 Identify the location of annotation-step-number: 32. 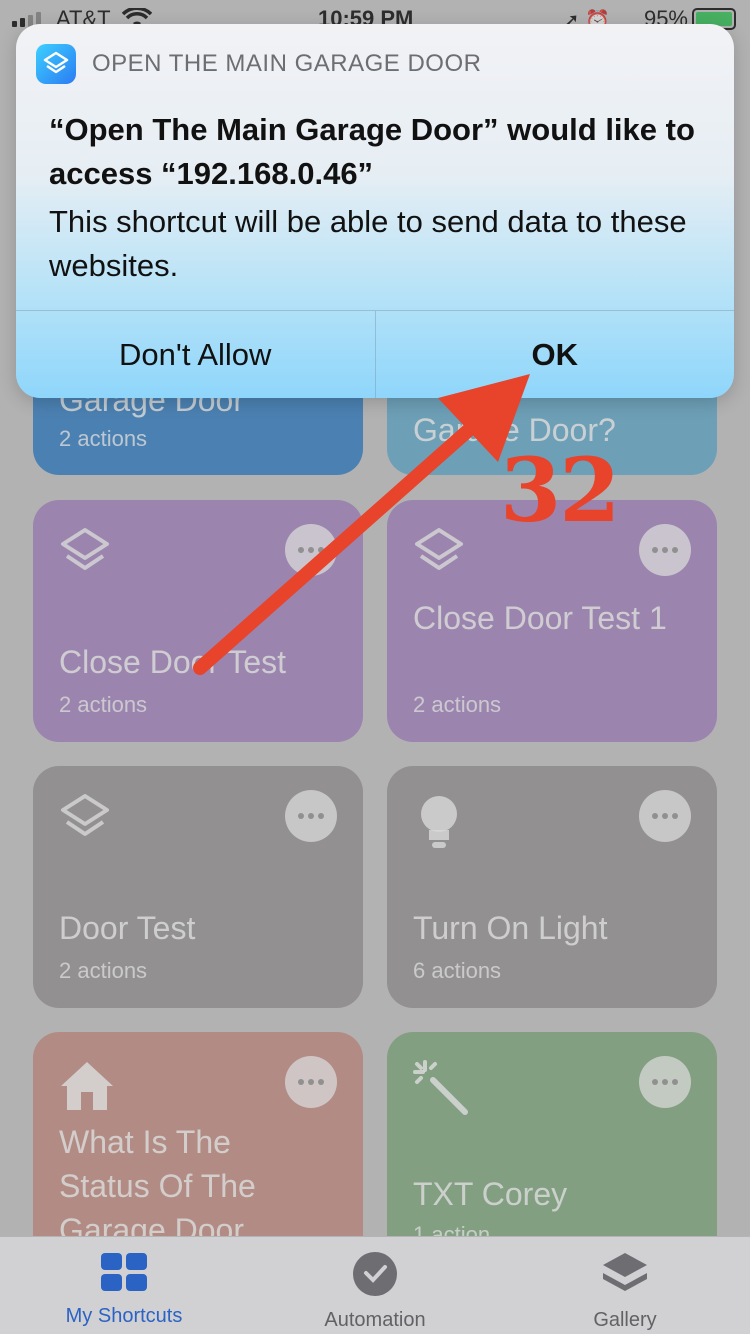
(560, 490).